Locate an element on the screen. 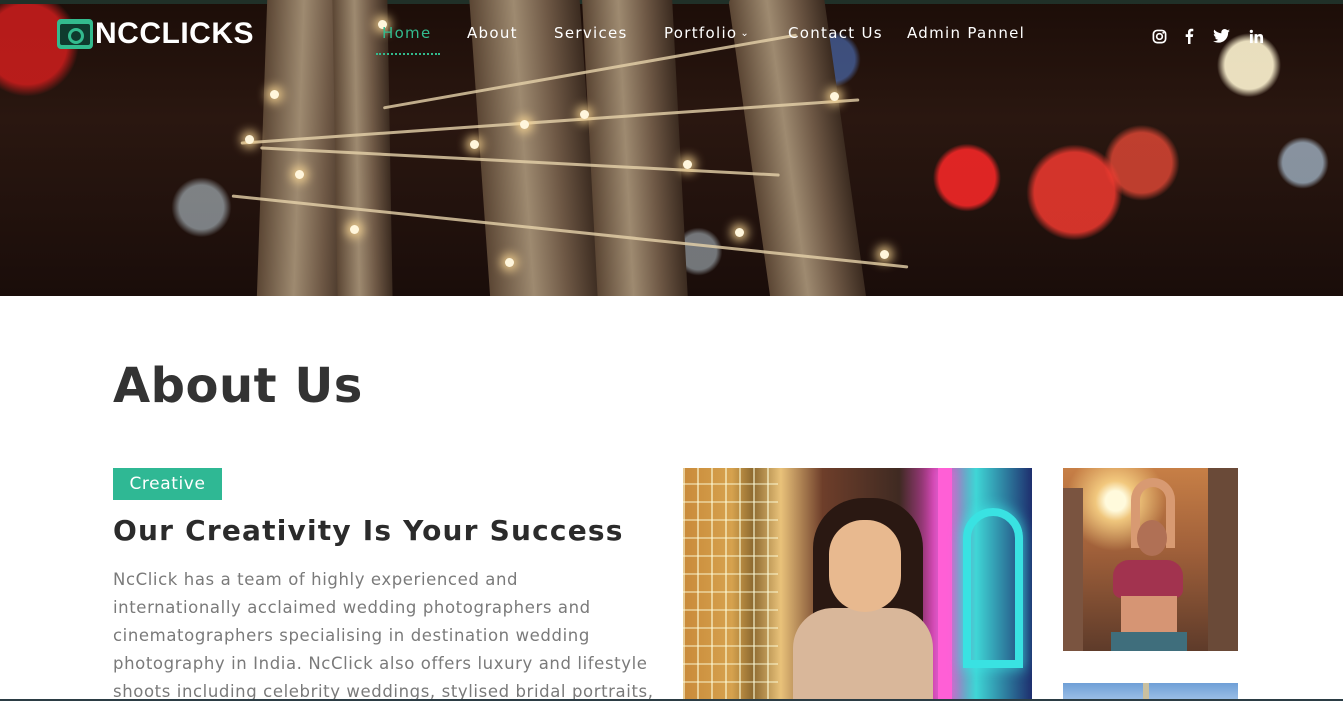 Image resolution: width=1343 pixels, height=701 pixels. portrait-photo-neon-lights is located at coordinates (857, 584).